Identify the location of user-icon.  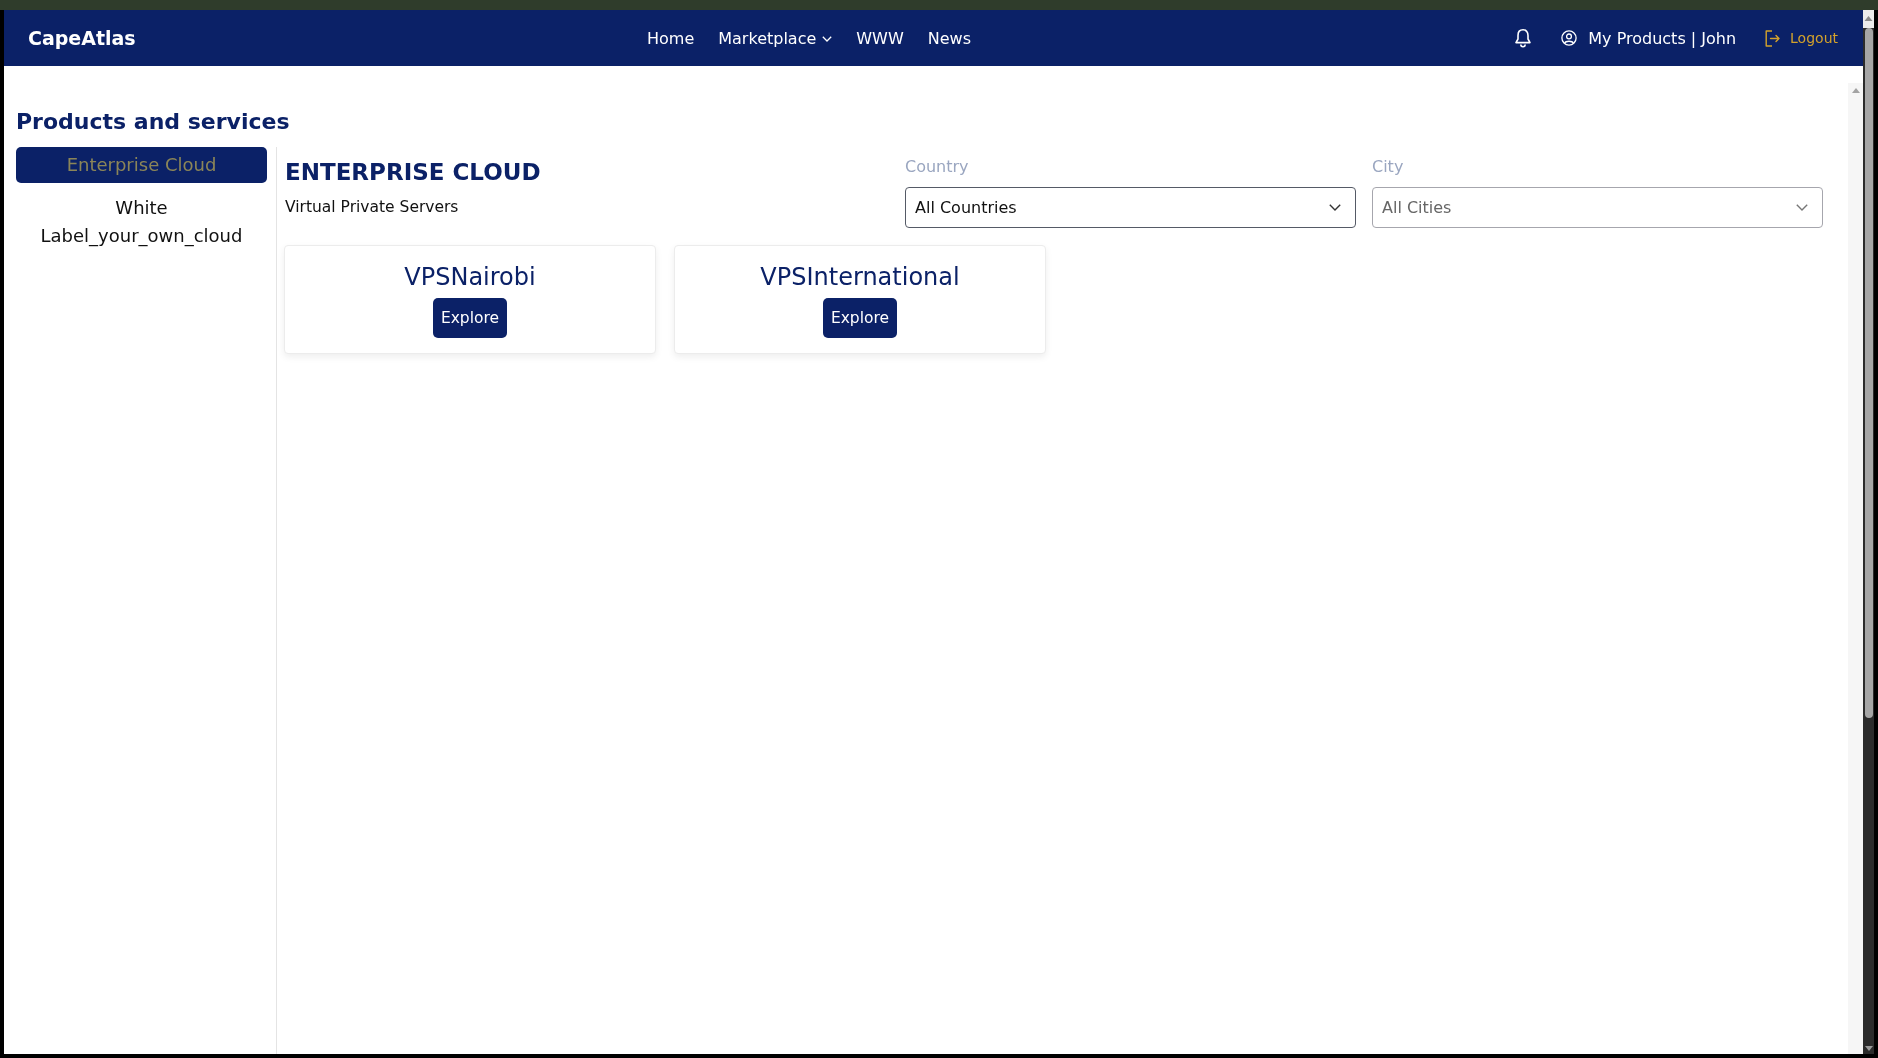
(1569, 38).